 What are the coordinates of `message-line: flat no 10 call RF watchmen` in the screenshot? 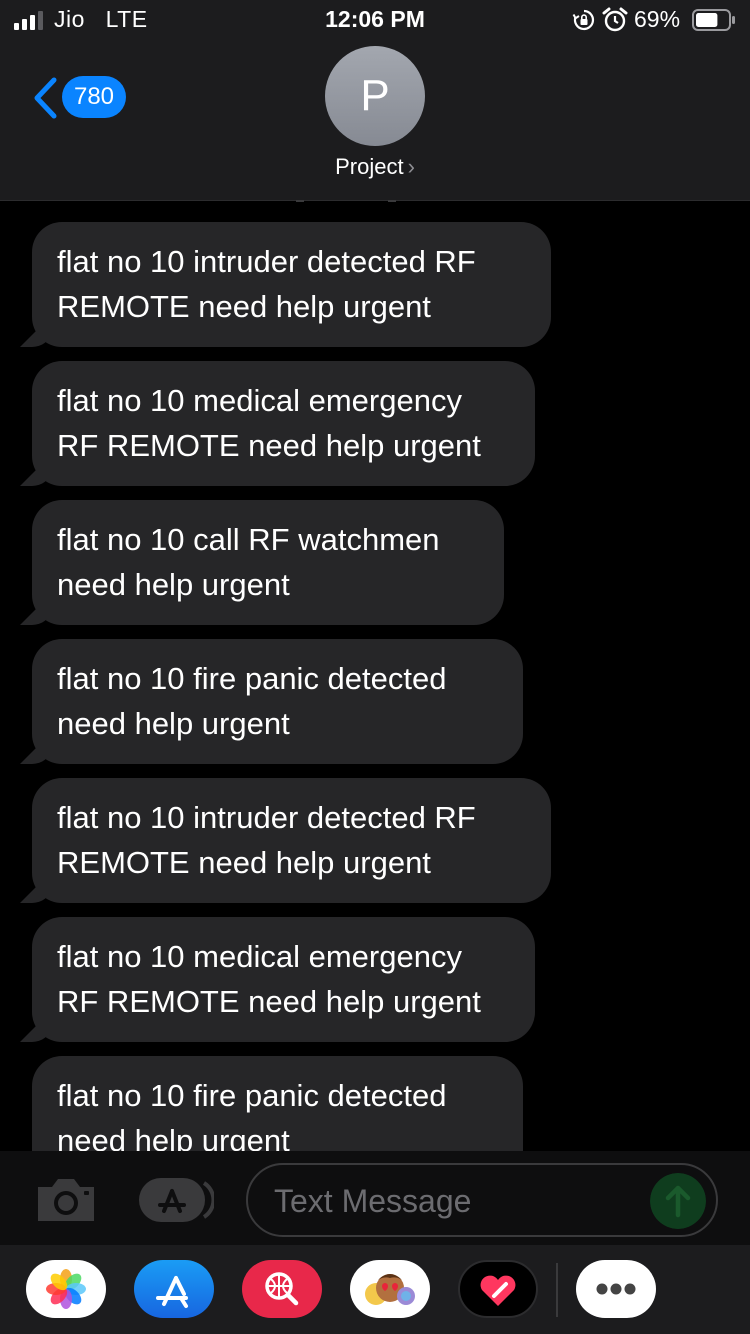 It's located at (248, 539).